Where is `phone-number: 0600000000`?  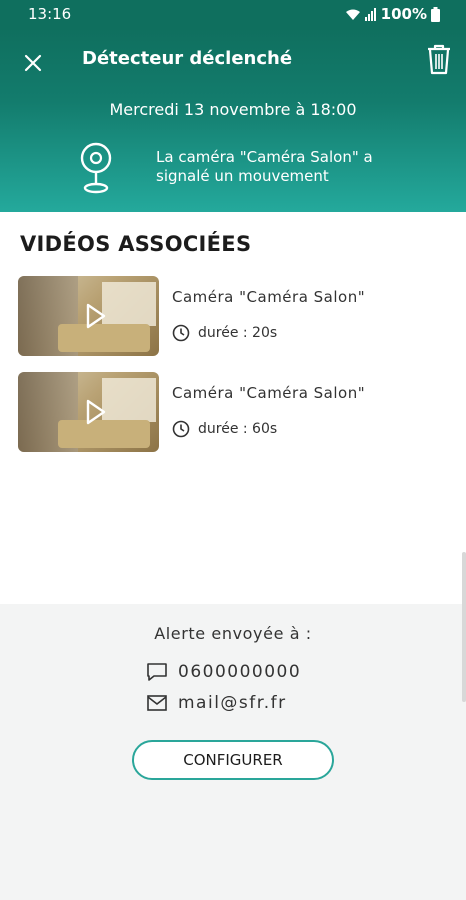 phone-number: 0600000000 is located at coordinates (240, 672).